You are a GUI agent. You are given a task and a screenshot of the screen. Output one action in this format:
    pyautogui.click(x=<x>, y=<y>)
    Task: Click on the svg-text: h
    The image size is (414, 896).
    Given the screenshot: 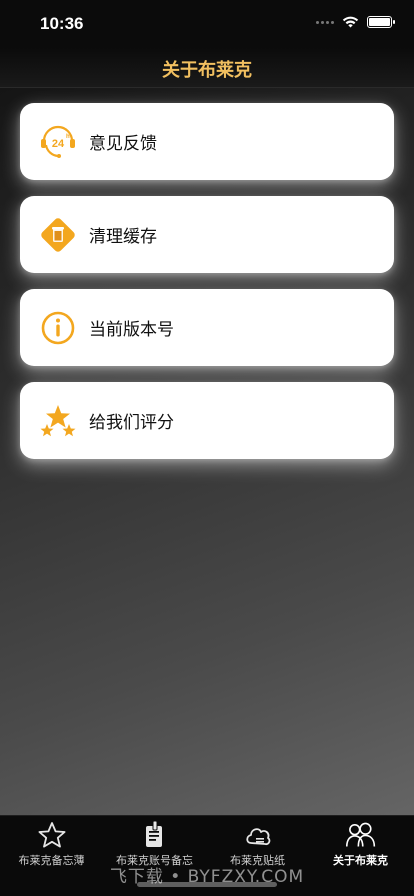 What is the action you would take?
    pyautogui.click(x=68, y=137)
    